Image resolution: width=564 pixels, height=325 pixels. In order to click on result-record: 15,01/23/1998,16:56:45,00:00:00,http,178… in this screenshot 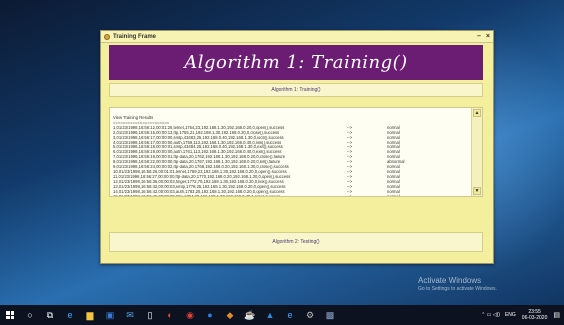, I will do `click(197, 195)`.